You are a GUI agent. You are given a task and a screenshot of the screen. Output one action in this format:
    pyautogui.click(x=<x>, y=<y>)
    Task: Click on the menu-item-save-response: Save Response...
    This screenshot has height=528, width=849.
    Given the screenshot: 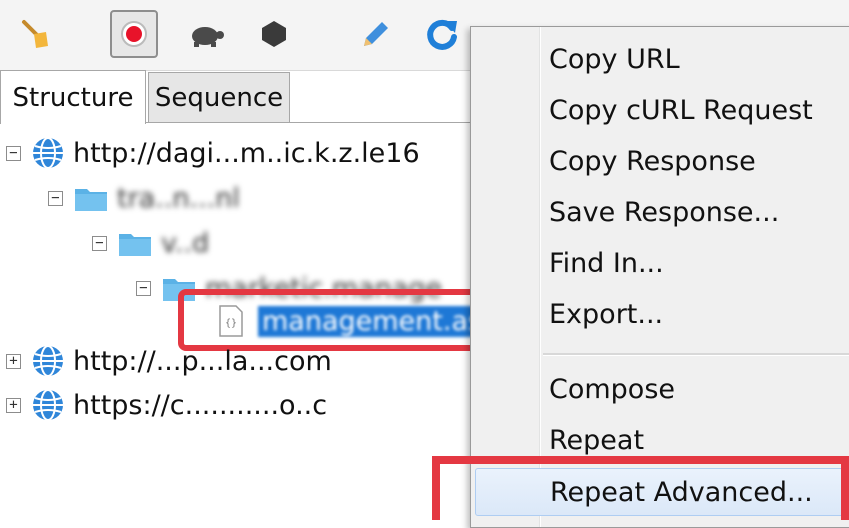 What is the action you would take?
    pyautogui.click(x=662, y=212)
    